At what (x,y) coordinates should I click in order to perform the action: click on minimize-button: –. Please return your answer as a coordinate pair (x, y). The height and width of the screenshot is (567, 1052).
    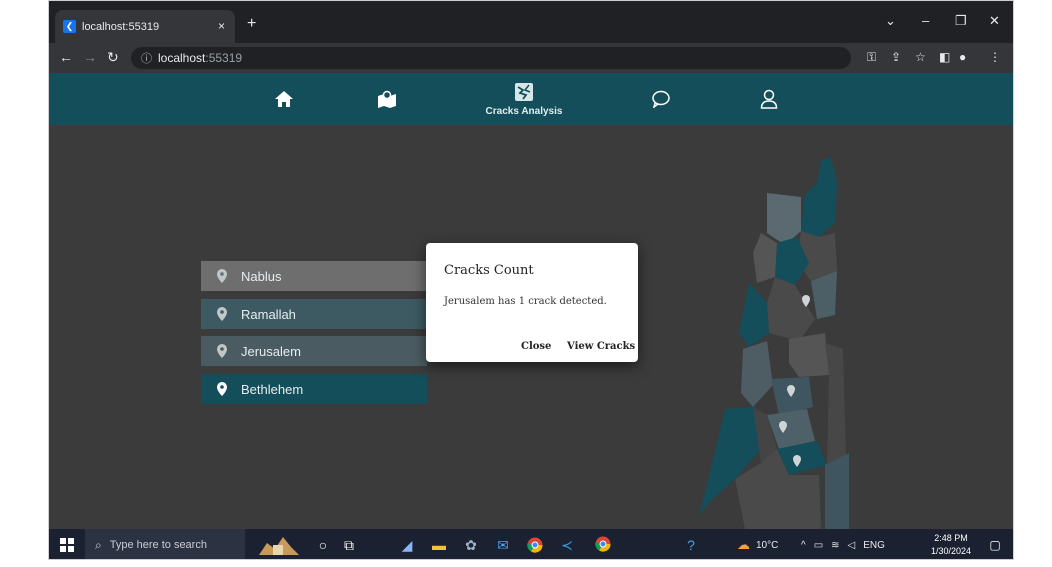
    Looking at the image, I should click on (925, 20).